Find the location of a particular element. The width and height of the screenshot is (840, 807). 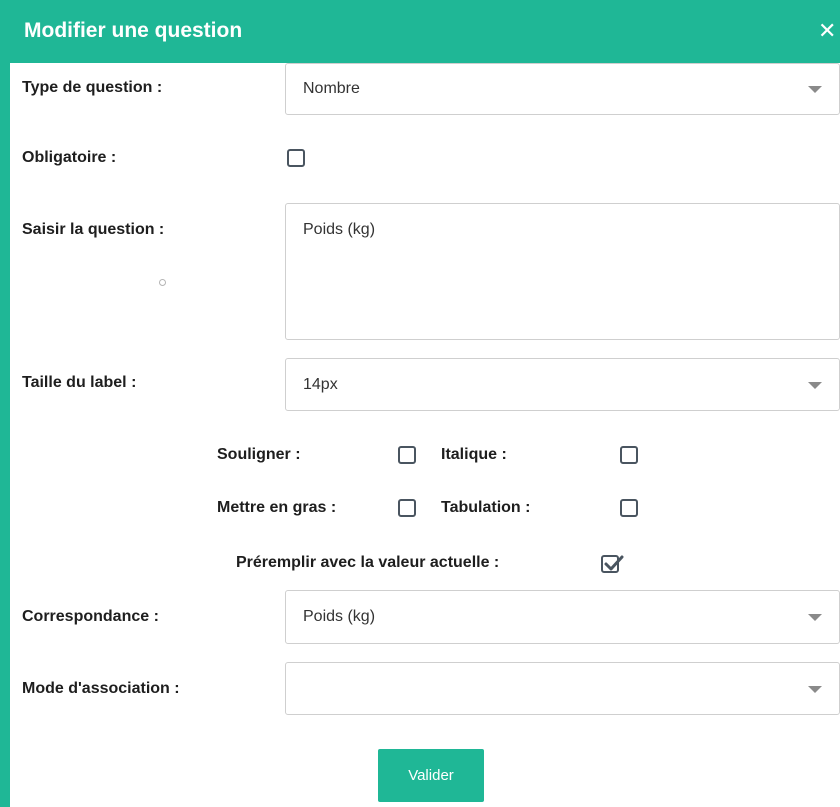

label-size-select: 14px is located at coordinates (562, 384).